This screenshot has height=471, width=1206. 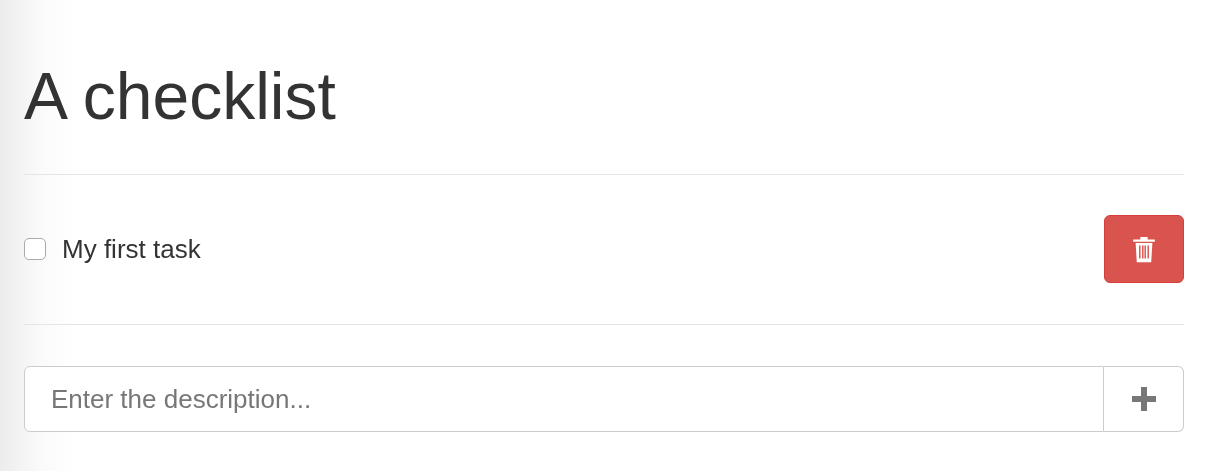 I want to click on task-checkbox, so click(x=35, y=249).